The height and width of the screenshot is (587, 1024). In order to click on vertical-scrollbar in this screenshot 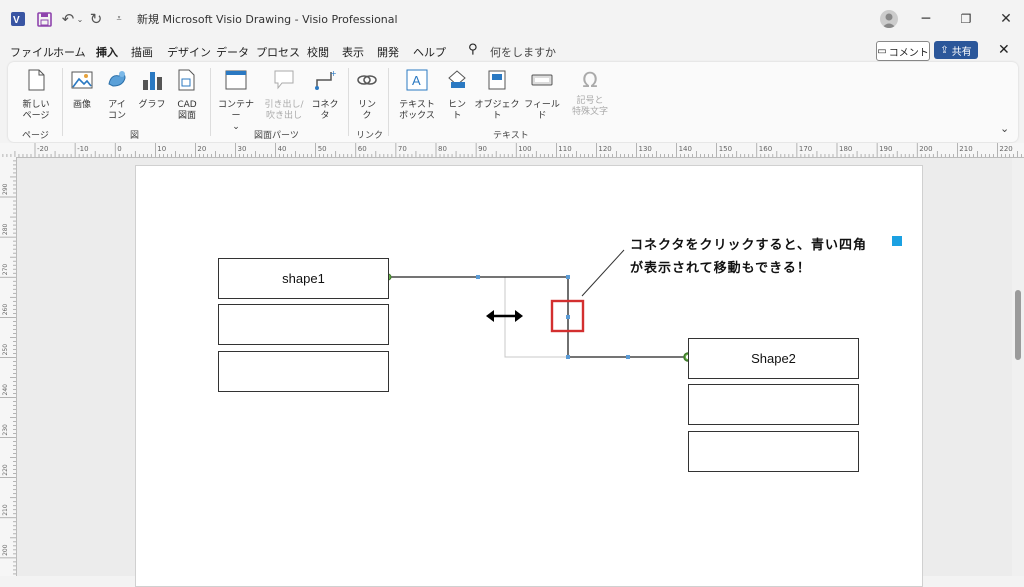, I will do `click(1018, 367)`.